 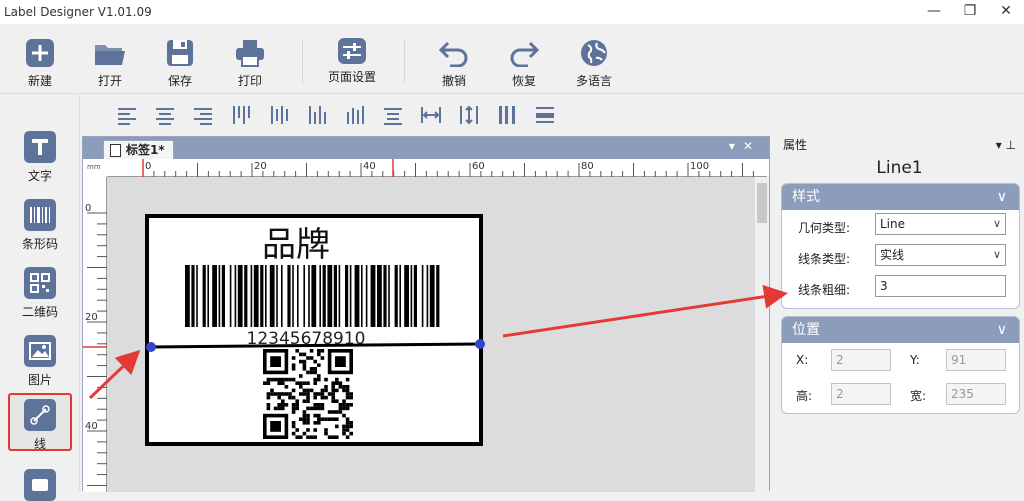 I want to click on restore-button: ❐, so click(x=970, y=11).